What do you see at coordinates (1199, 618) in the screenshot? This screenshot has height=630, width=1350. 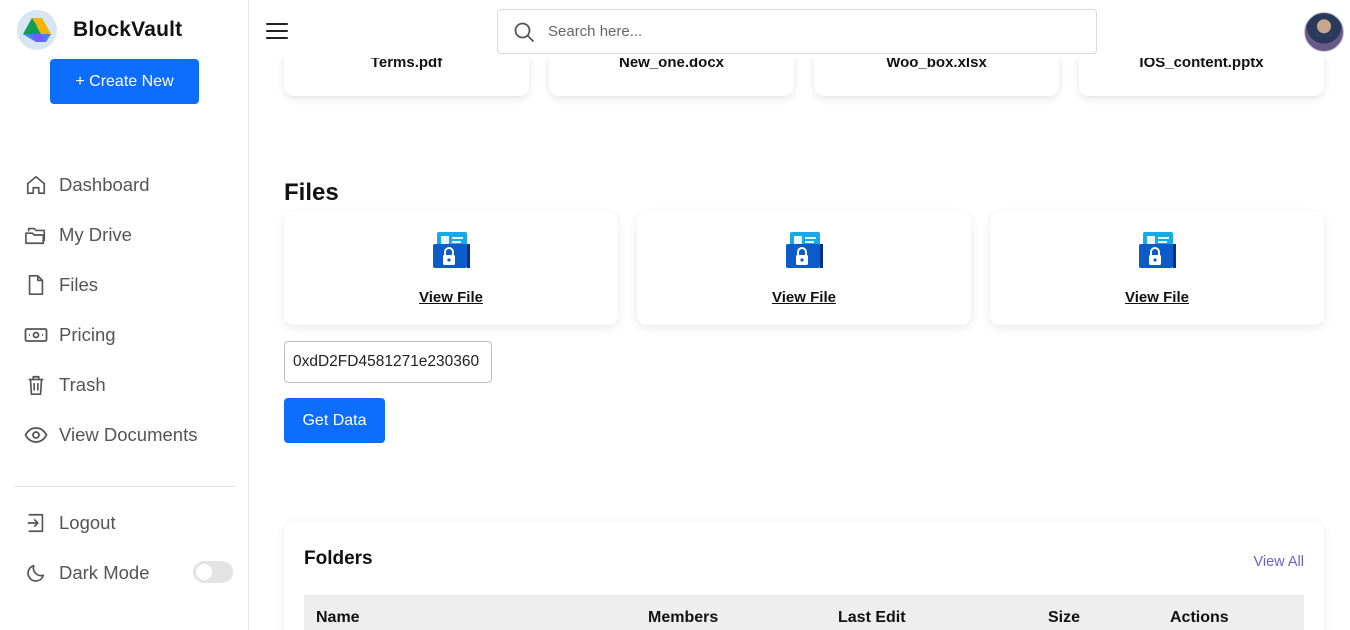 I see `column-header-actions: Actions` at bounding box center [1199, 618].